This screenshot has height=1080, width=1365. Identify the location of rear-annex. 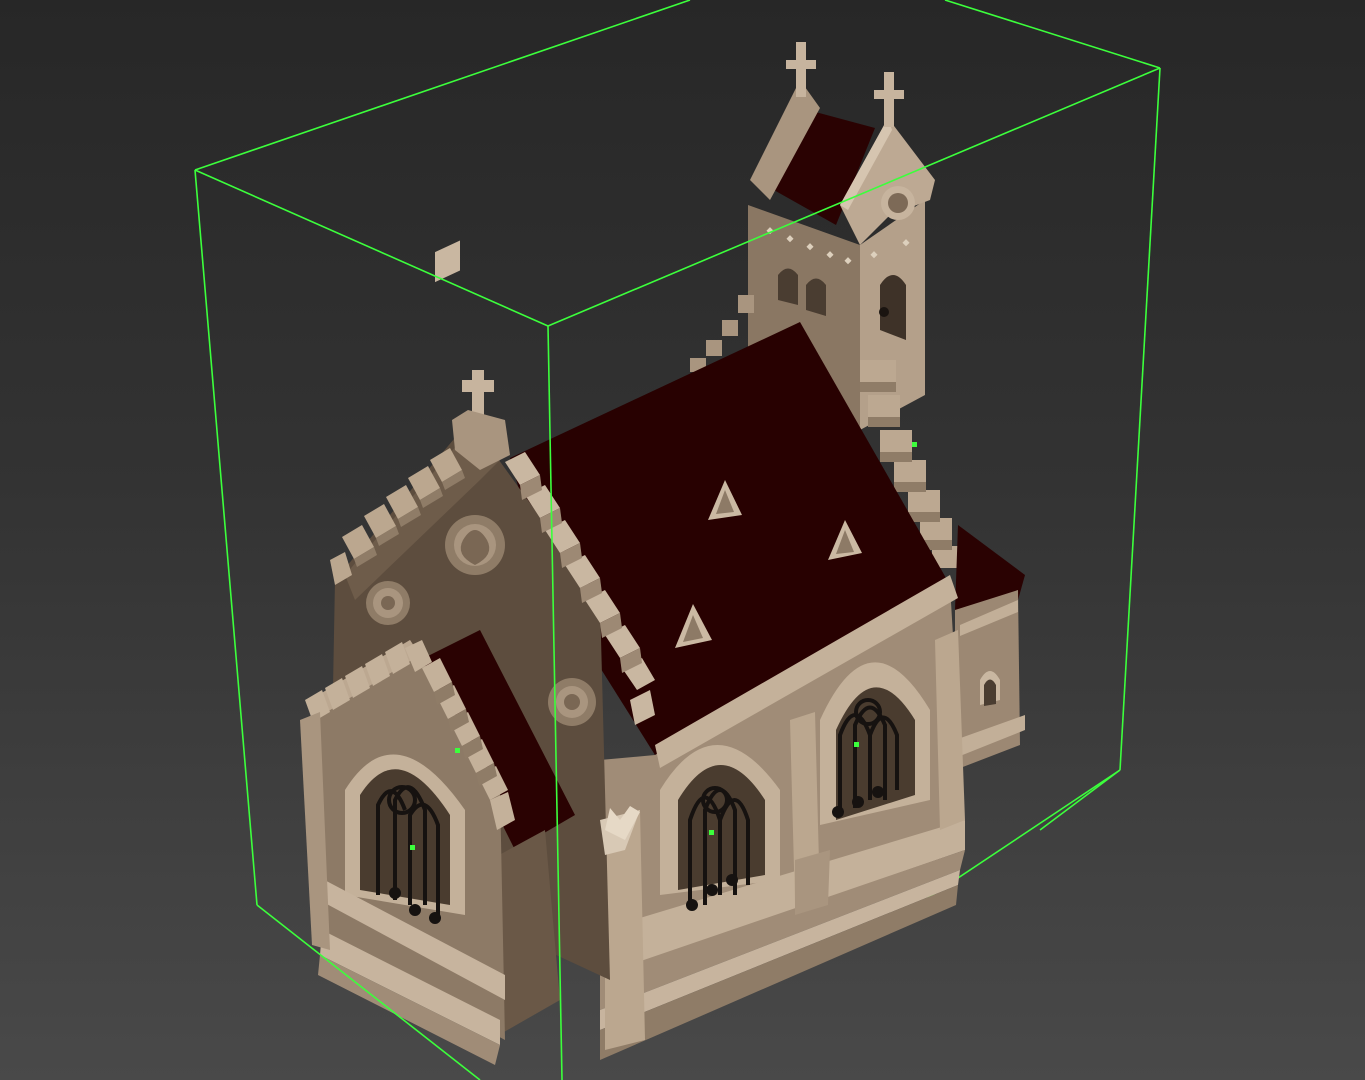
(990, 647).